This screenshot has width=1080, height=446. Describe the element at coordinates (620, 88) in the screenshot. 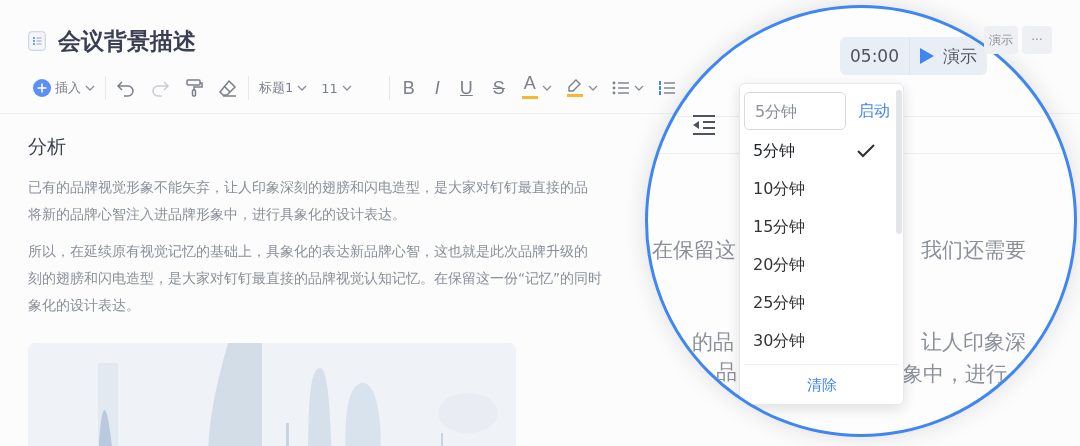

I see `bullet-list-icon` at that location.